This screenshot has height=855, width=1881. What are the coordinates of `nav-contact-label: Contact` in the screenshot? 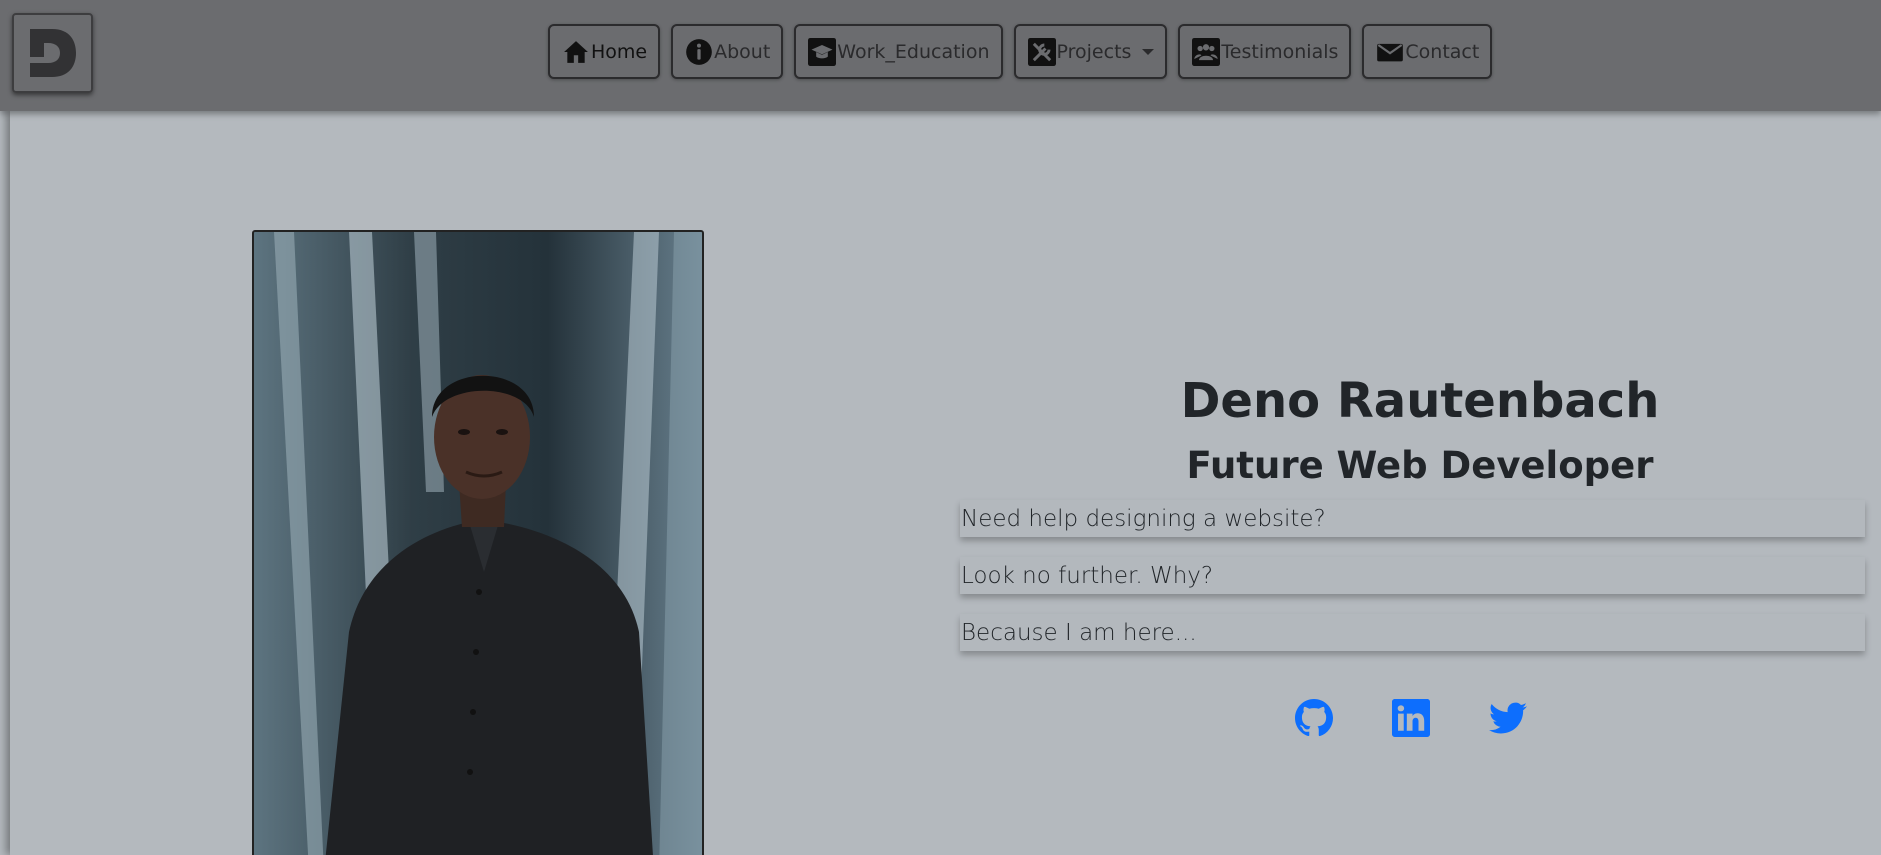 It's located at (1442, 51).